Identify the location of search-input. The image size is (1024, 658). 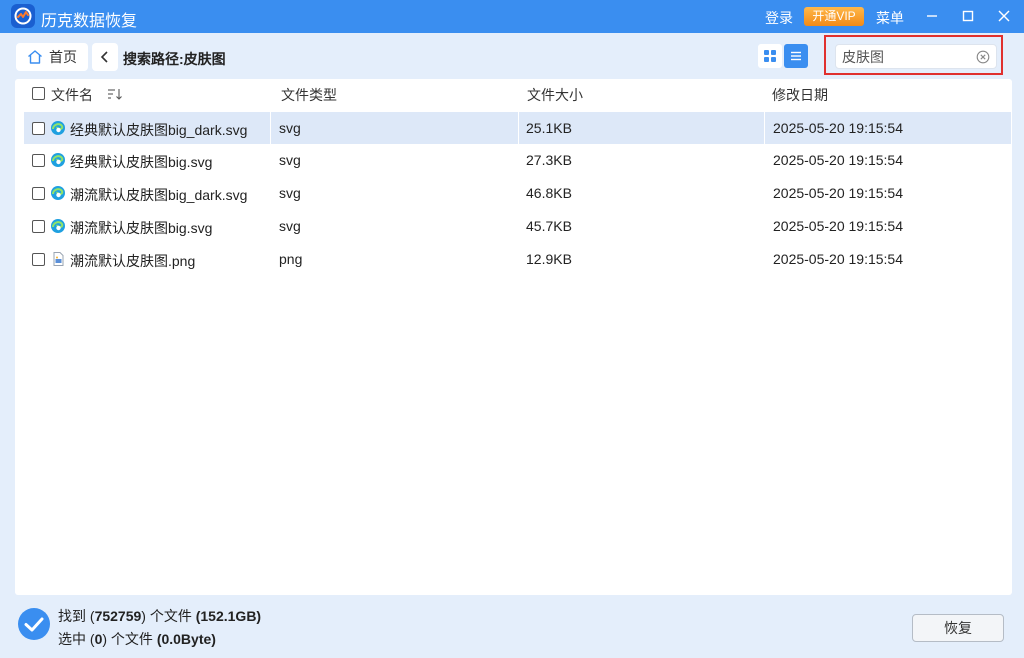
(907, 56).